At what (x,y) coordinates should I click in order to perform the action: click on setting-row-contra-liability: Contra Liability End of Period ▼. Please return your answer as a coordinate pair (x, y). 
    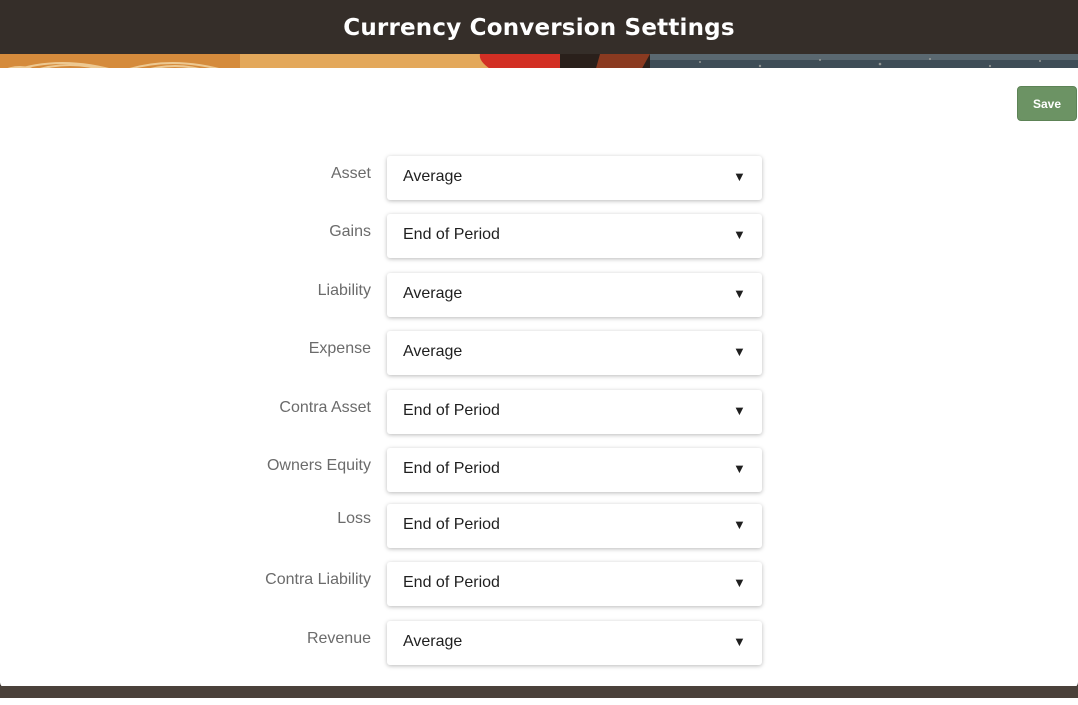
    Looking at the image, I should click on (539, 584).